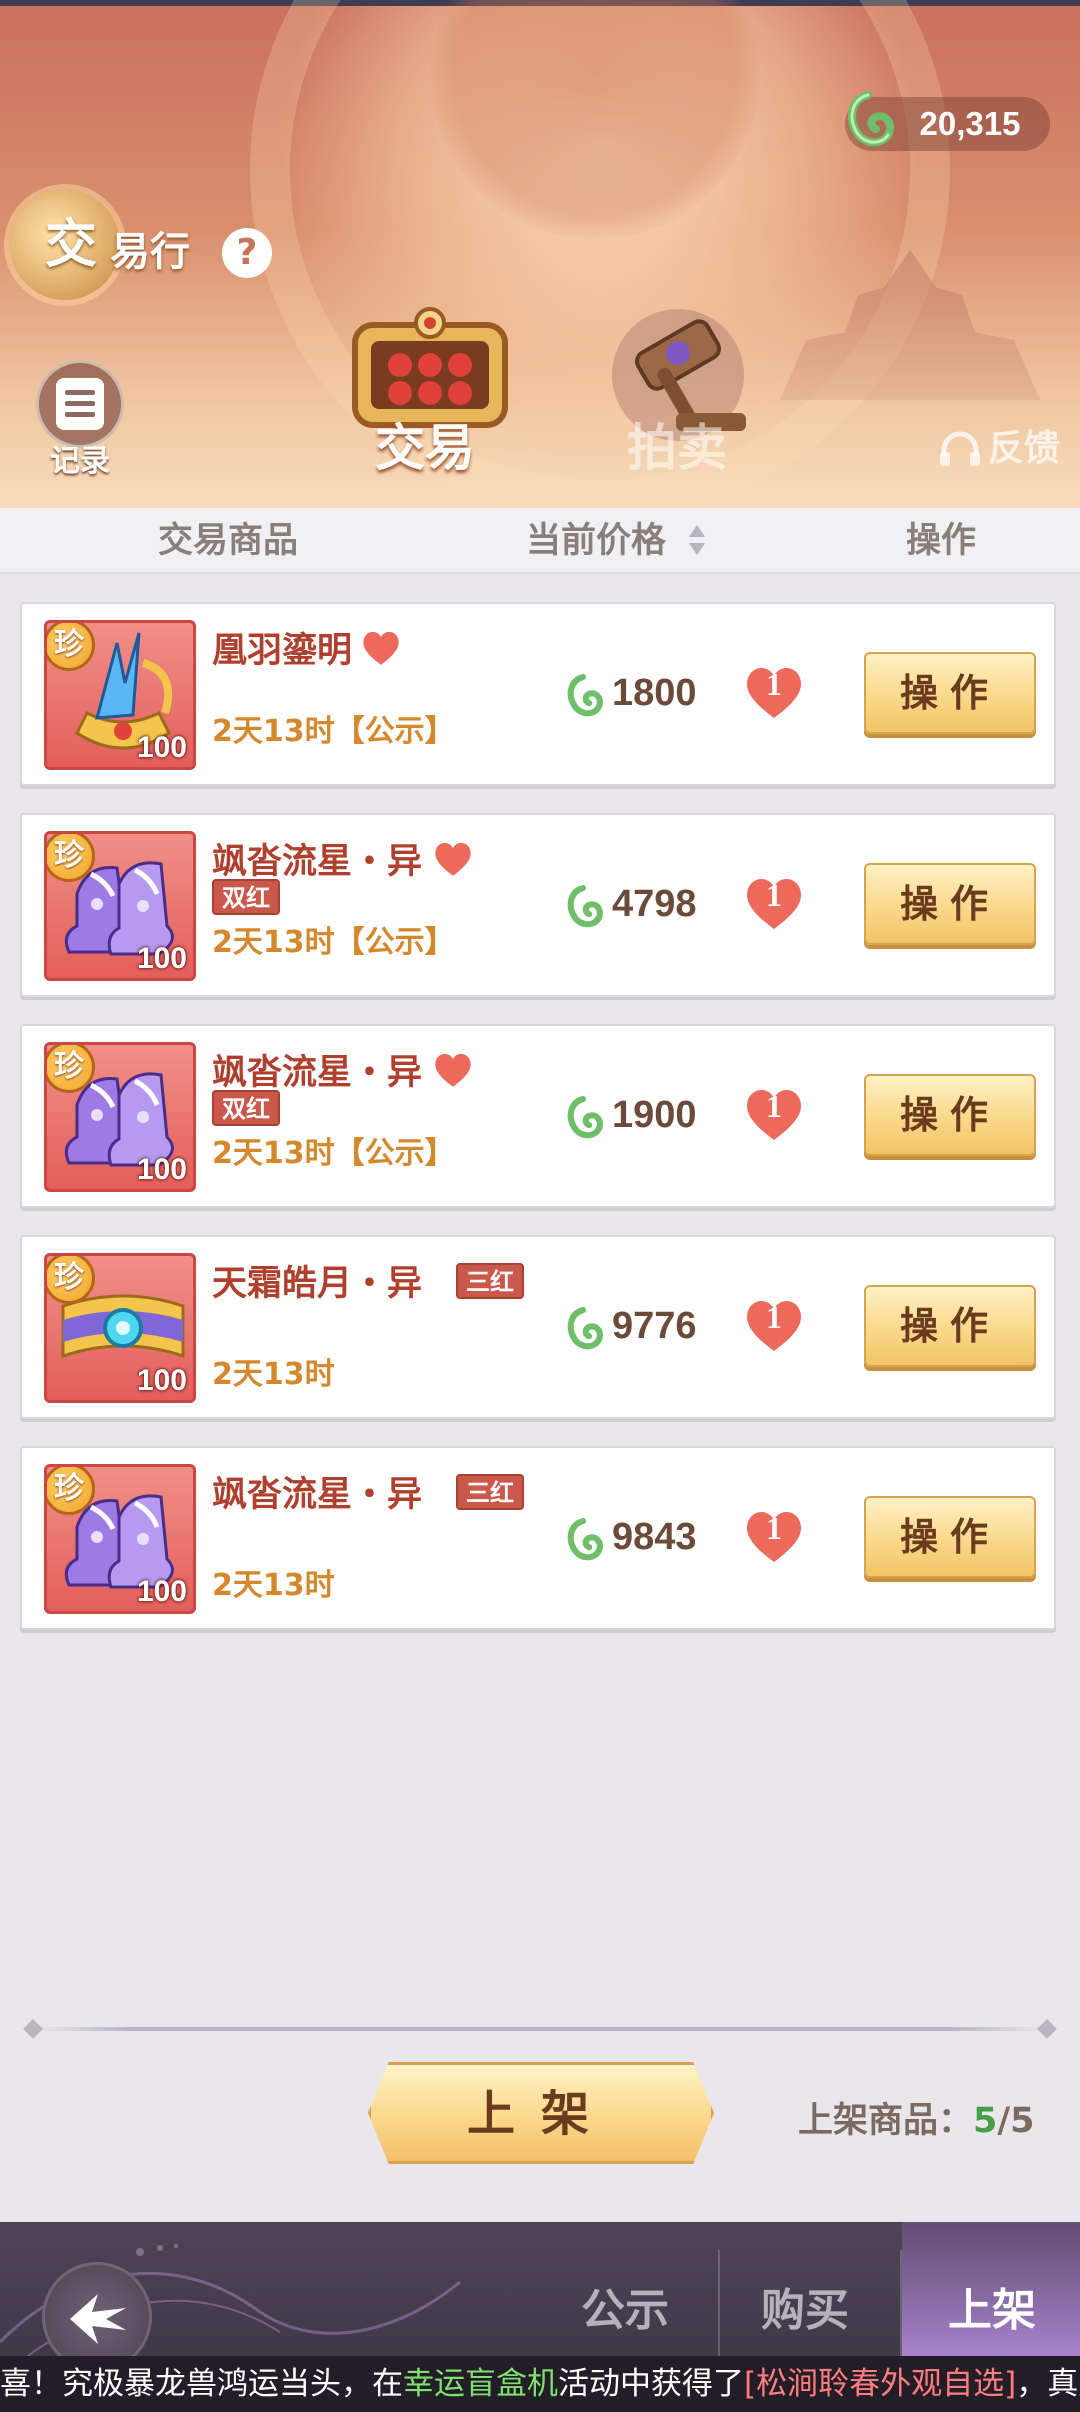  What do you see at coordinates (970, 123) in the screenshot?
I see `currency-value: 20,315` at bounding box center [970, 123].